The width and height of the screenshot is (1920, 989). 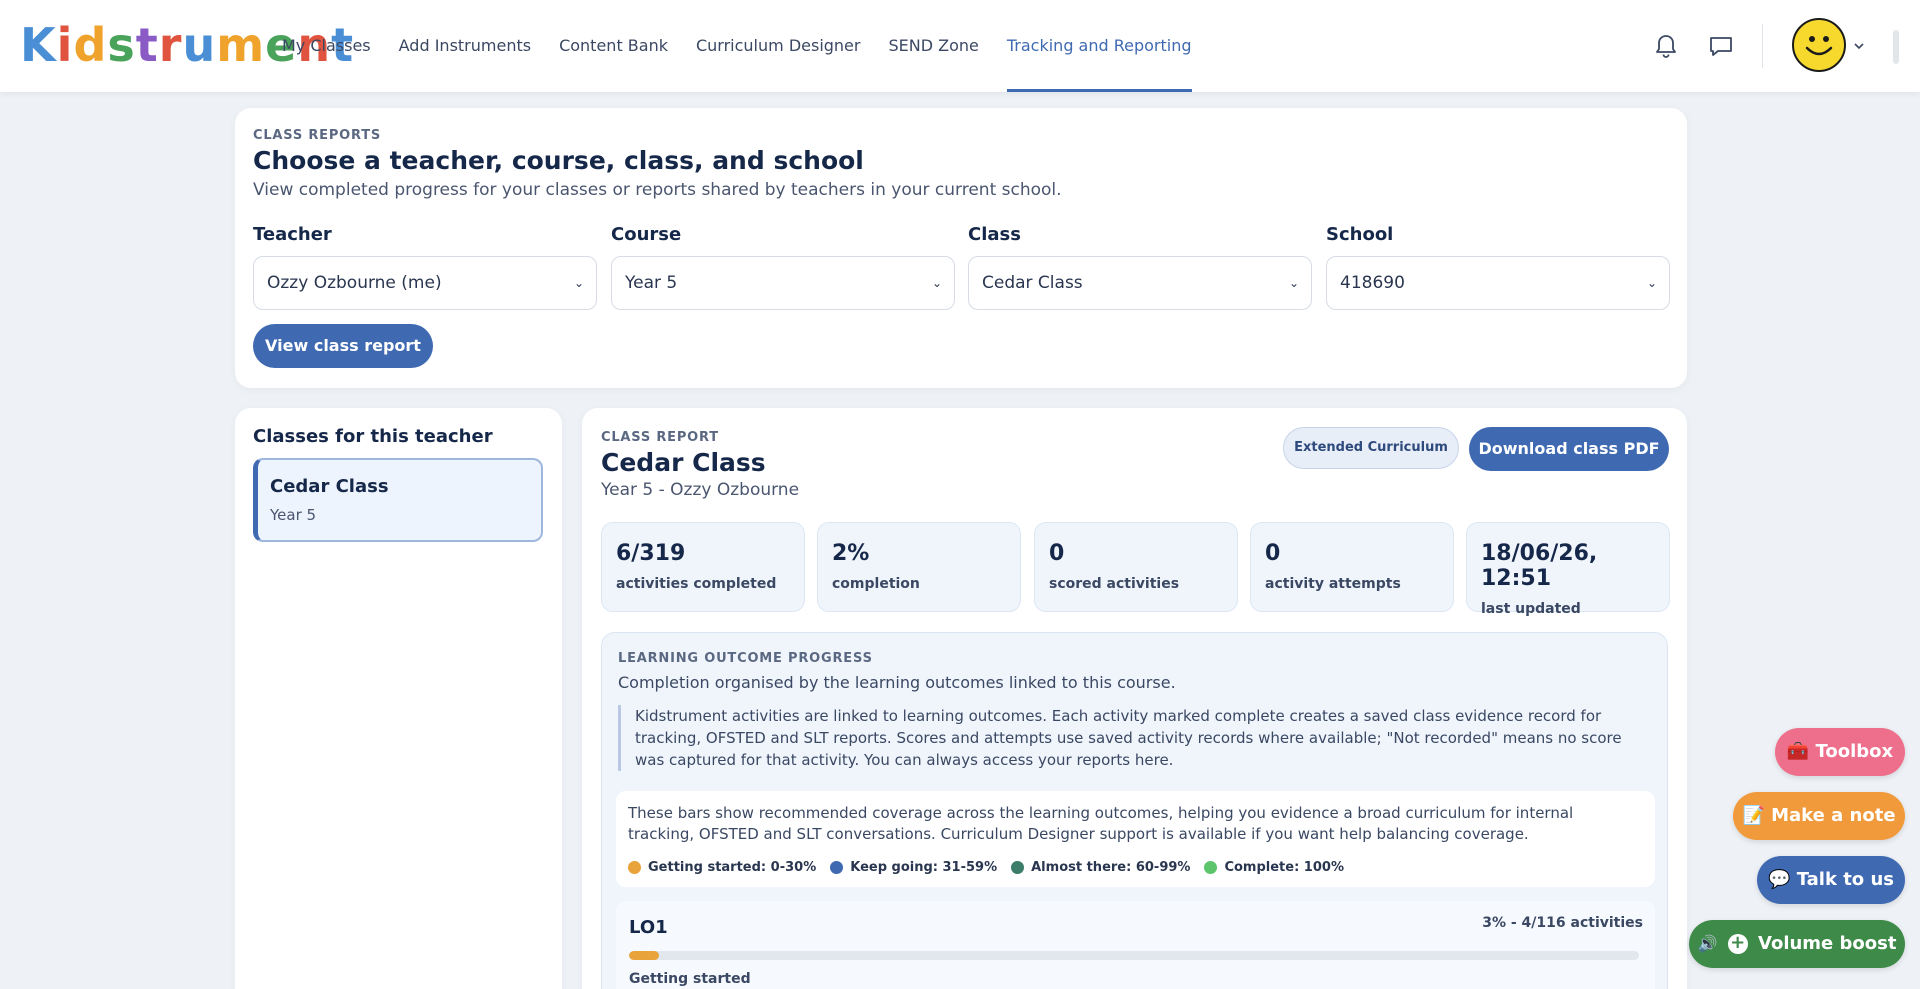 What do you see at coordinates (696, 584) in the screenshot?
I see `stat-label: activities completed` at bounding box center [696, 584].